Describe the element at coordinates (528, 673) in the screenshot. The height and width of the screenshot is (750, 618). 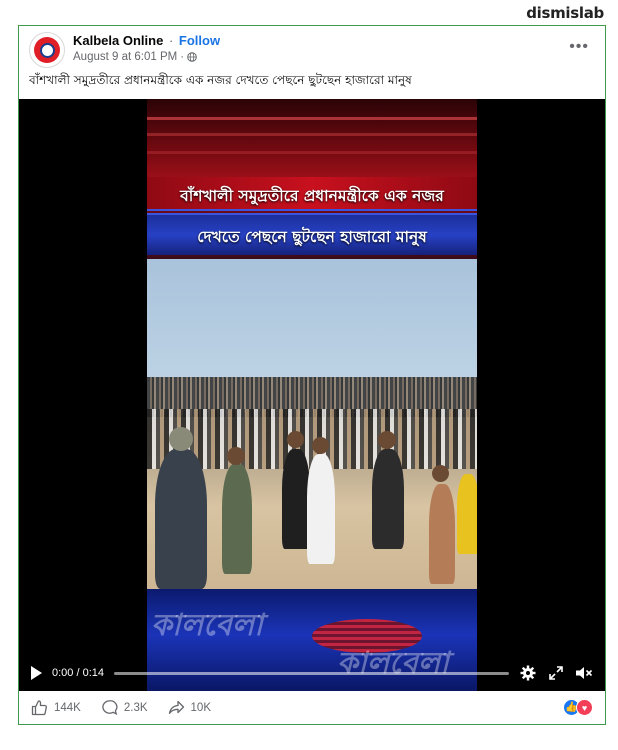
I see `settings-gear-icon` at that location.